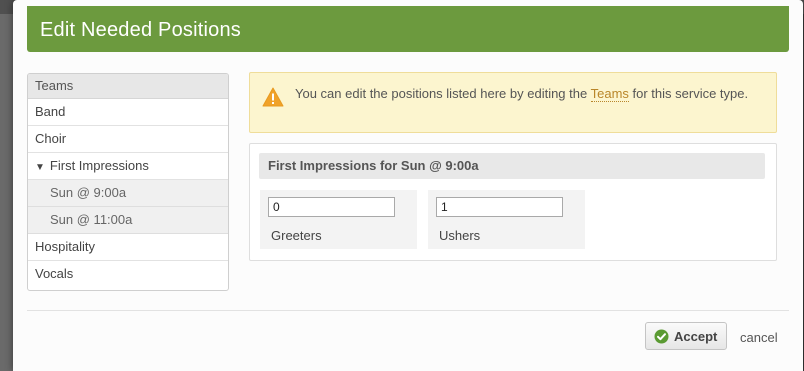 The width and height of the screenshot is (804, 371). I want to click on ushers-label: Ushers, so click(460, 235).